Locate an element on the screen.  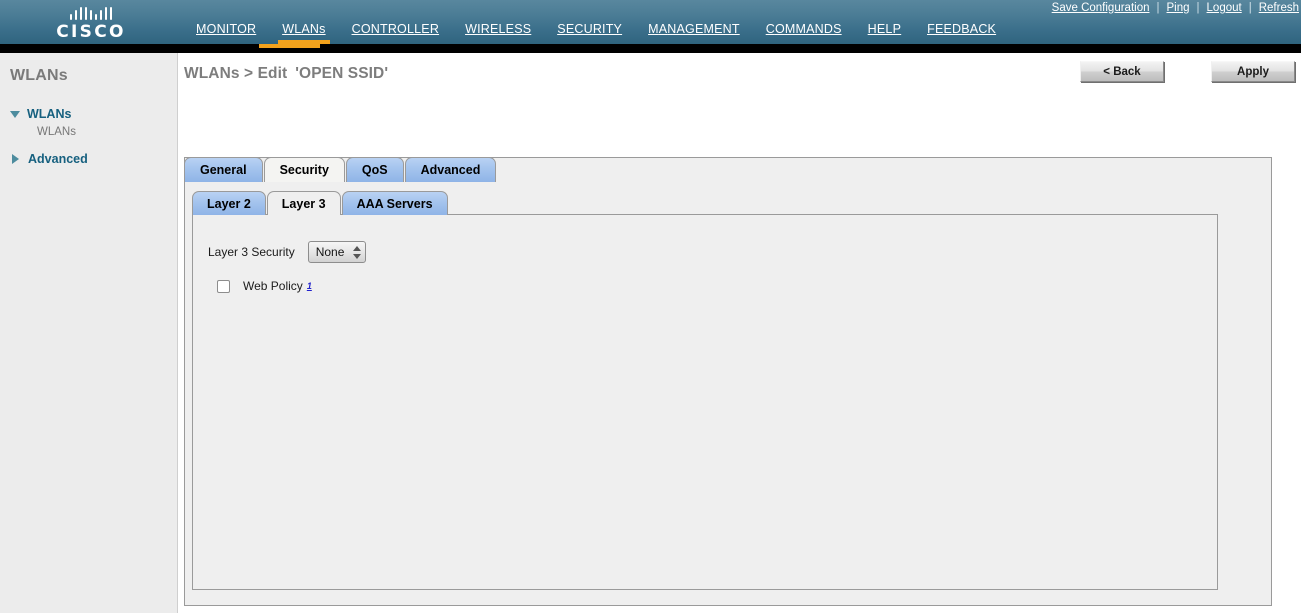
chevron-right-icon is located at coordinates (15, 159).